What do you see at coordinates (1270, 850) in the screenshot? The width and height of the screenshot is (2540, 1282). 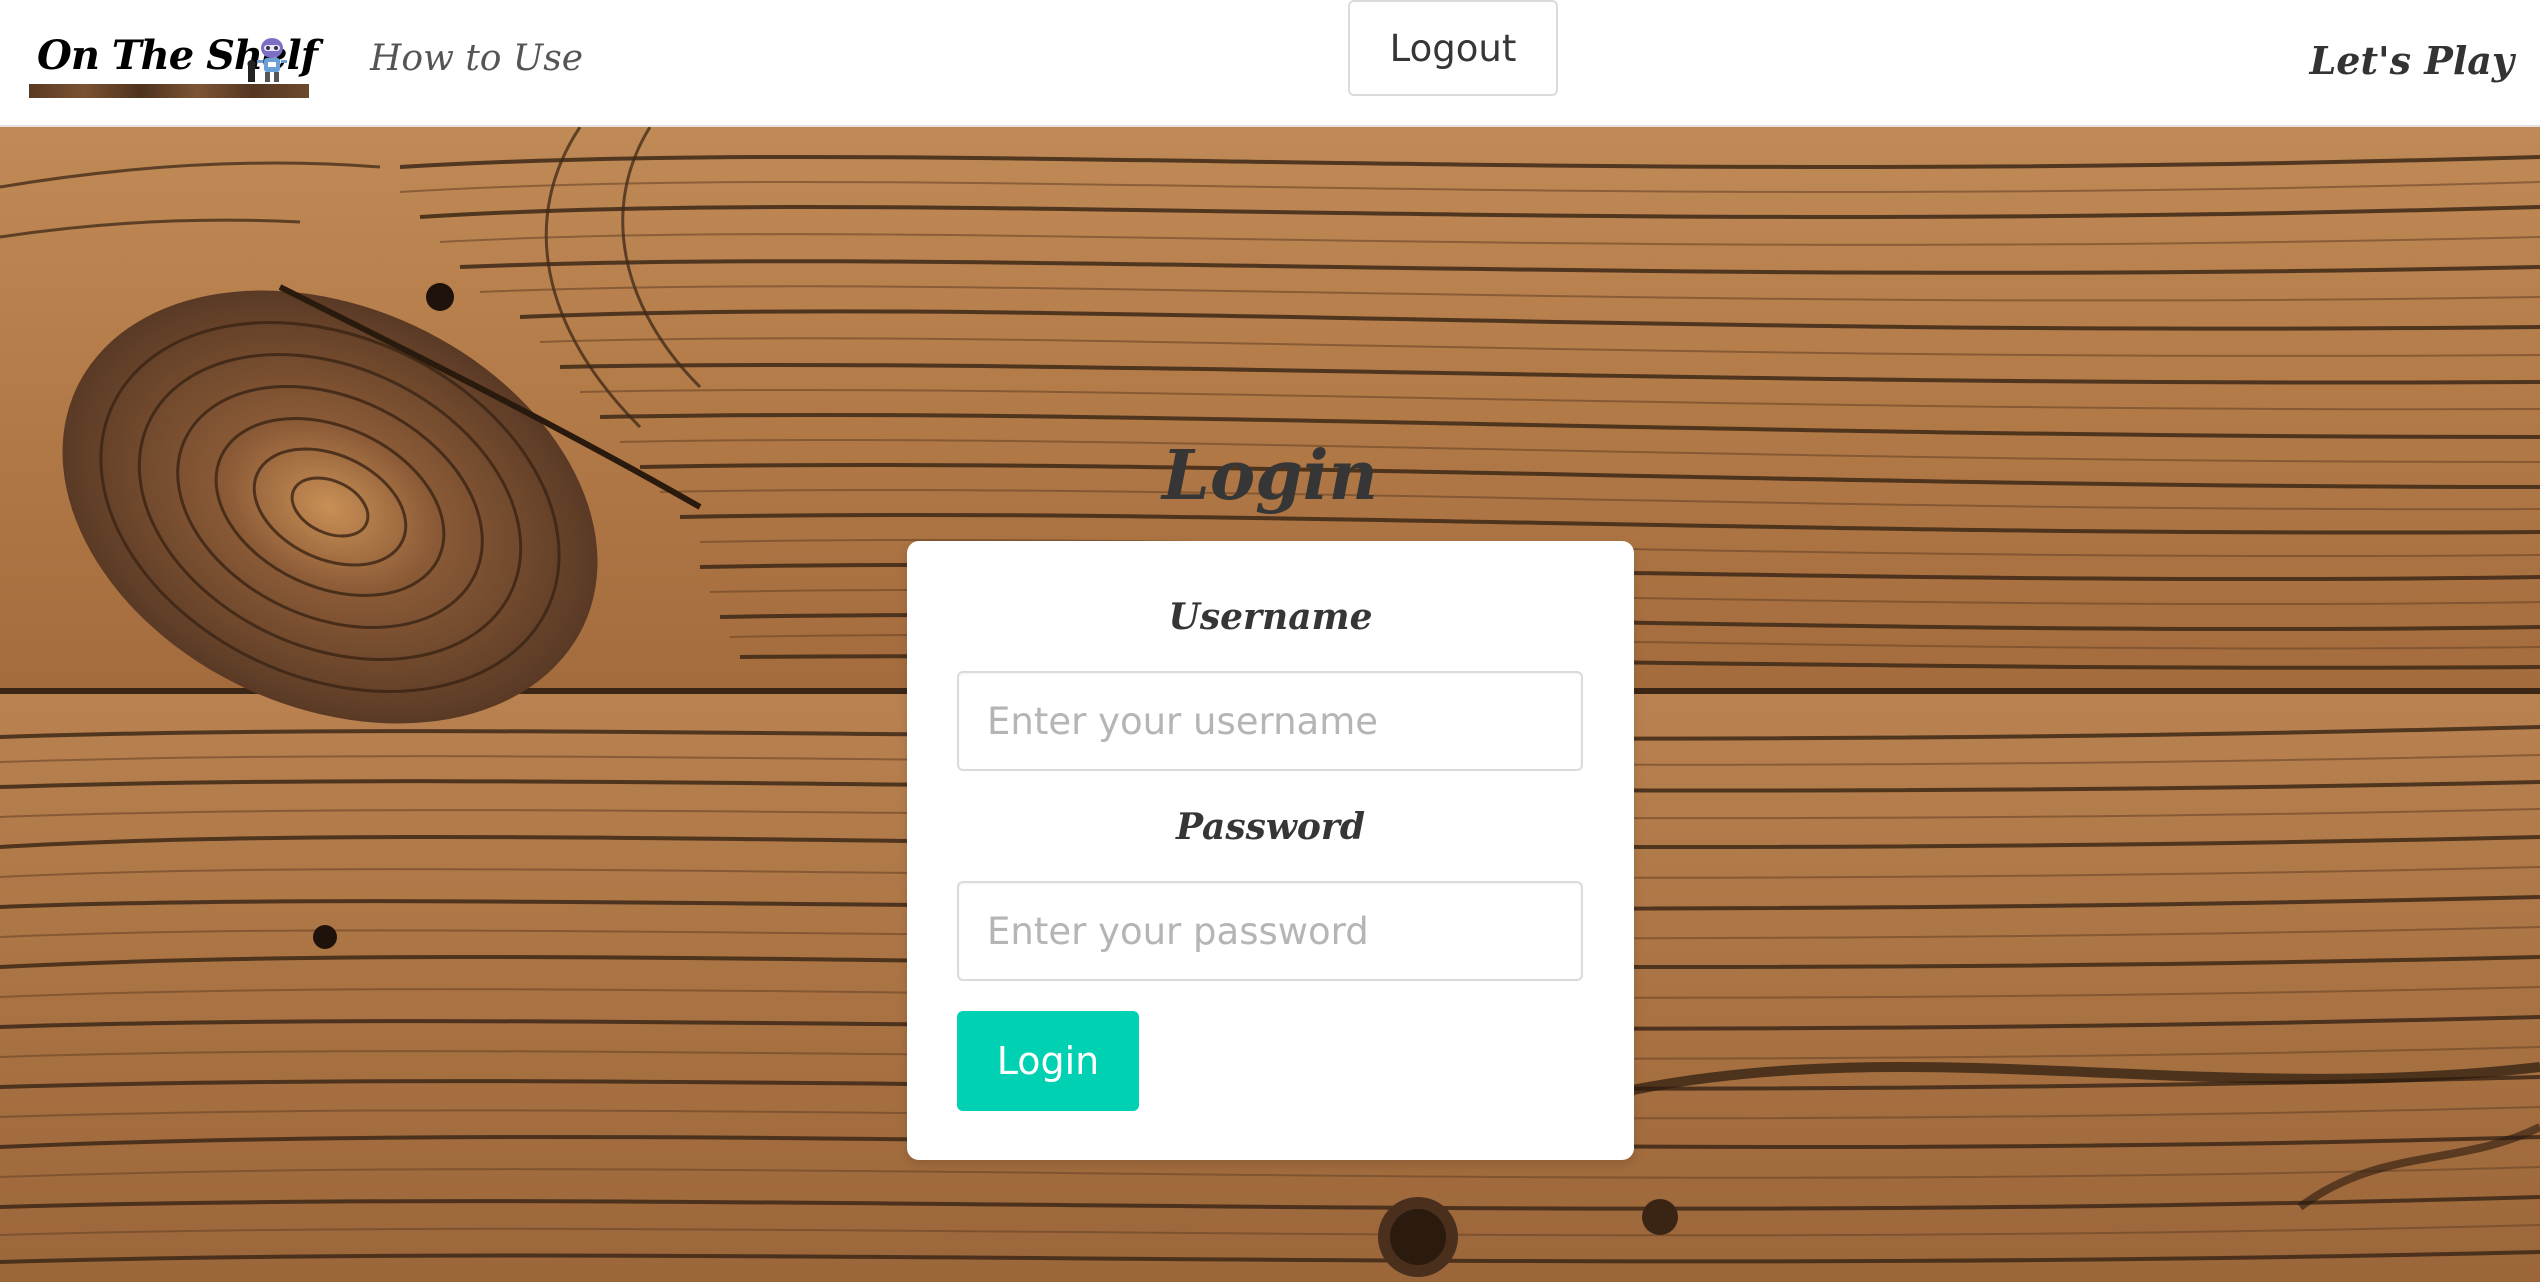 I see `login-card: Username Password Login` at bounding box center [1270, 850].